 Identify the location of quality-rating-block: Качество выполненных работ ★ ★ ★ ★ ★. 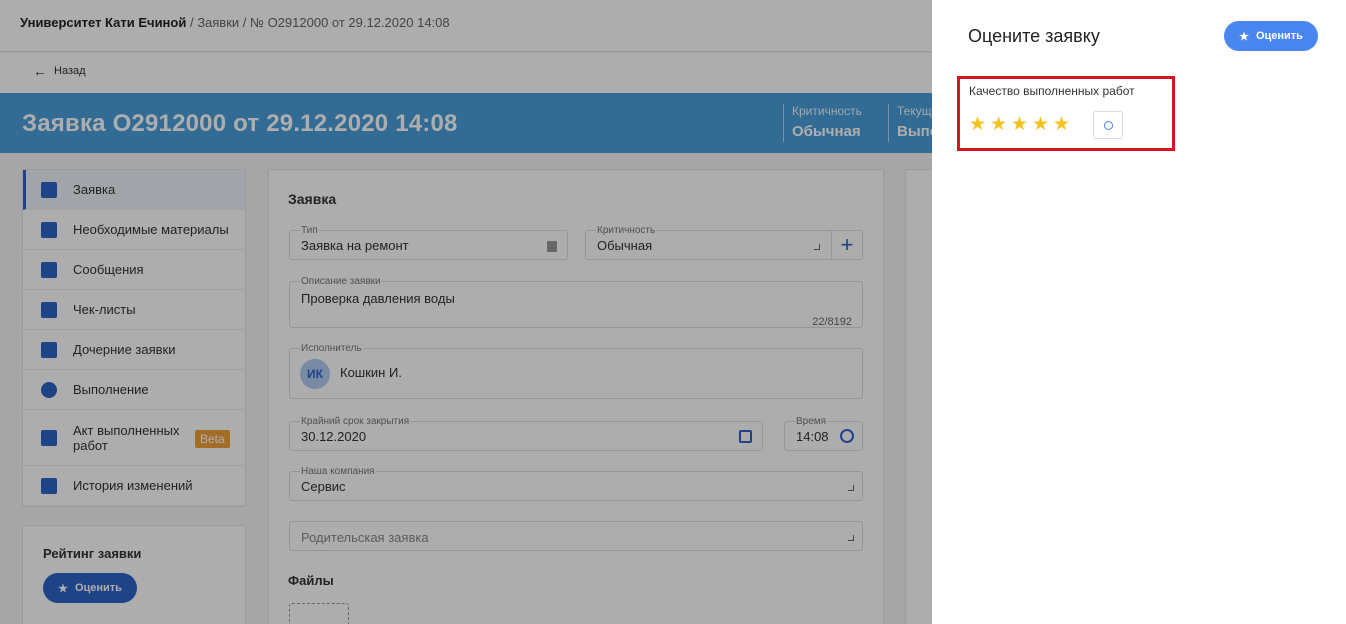
(1066, 113).